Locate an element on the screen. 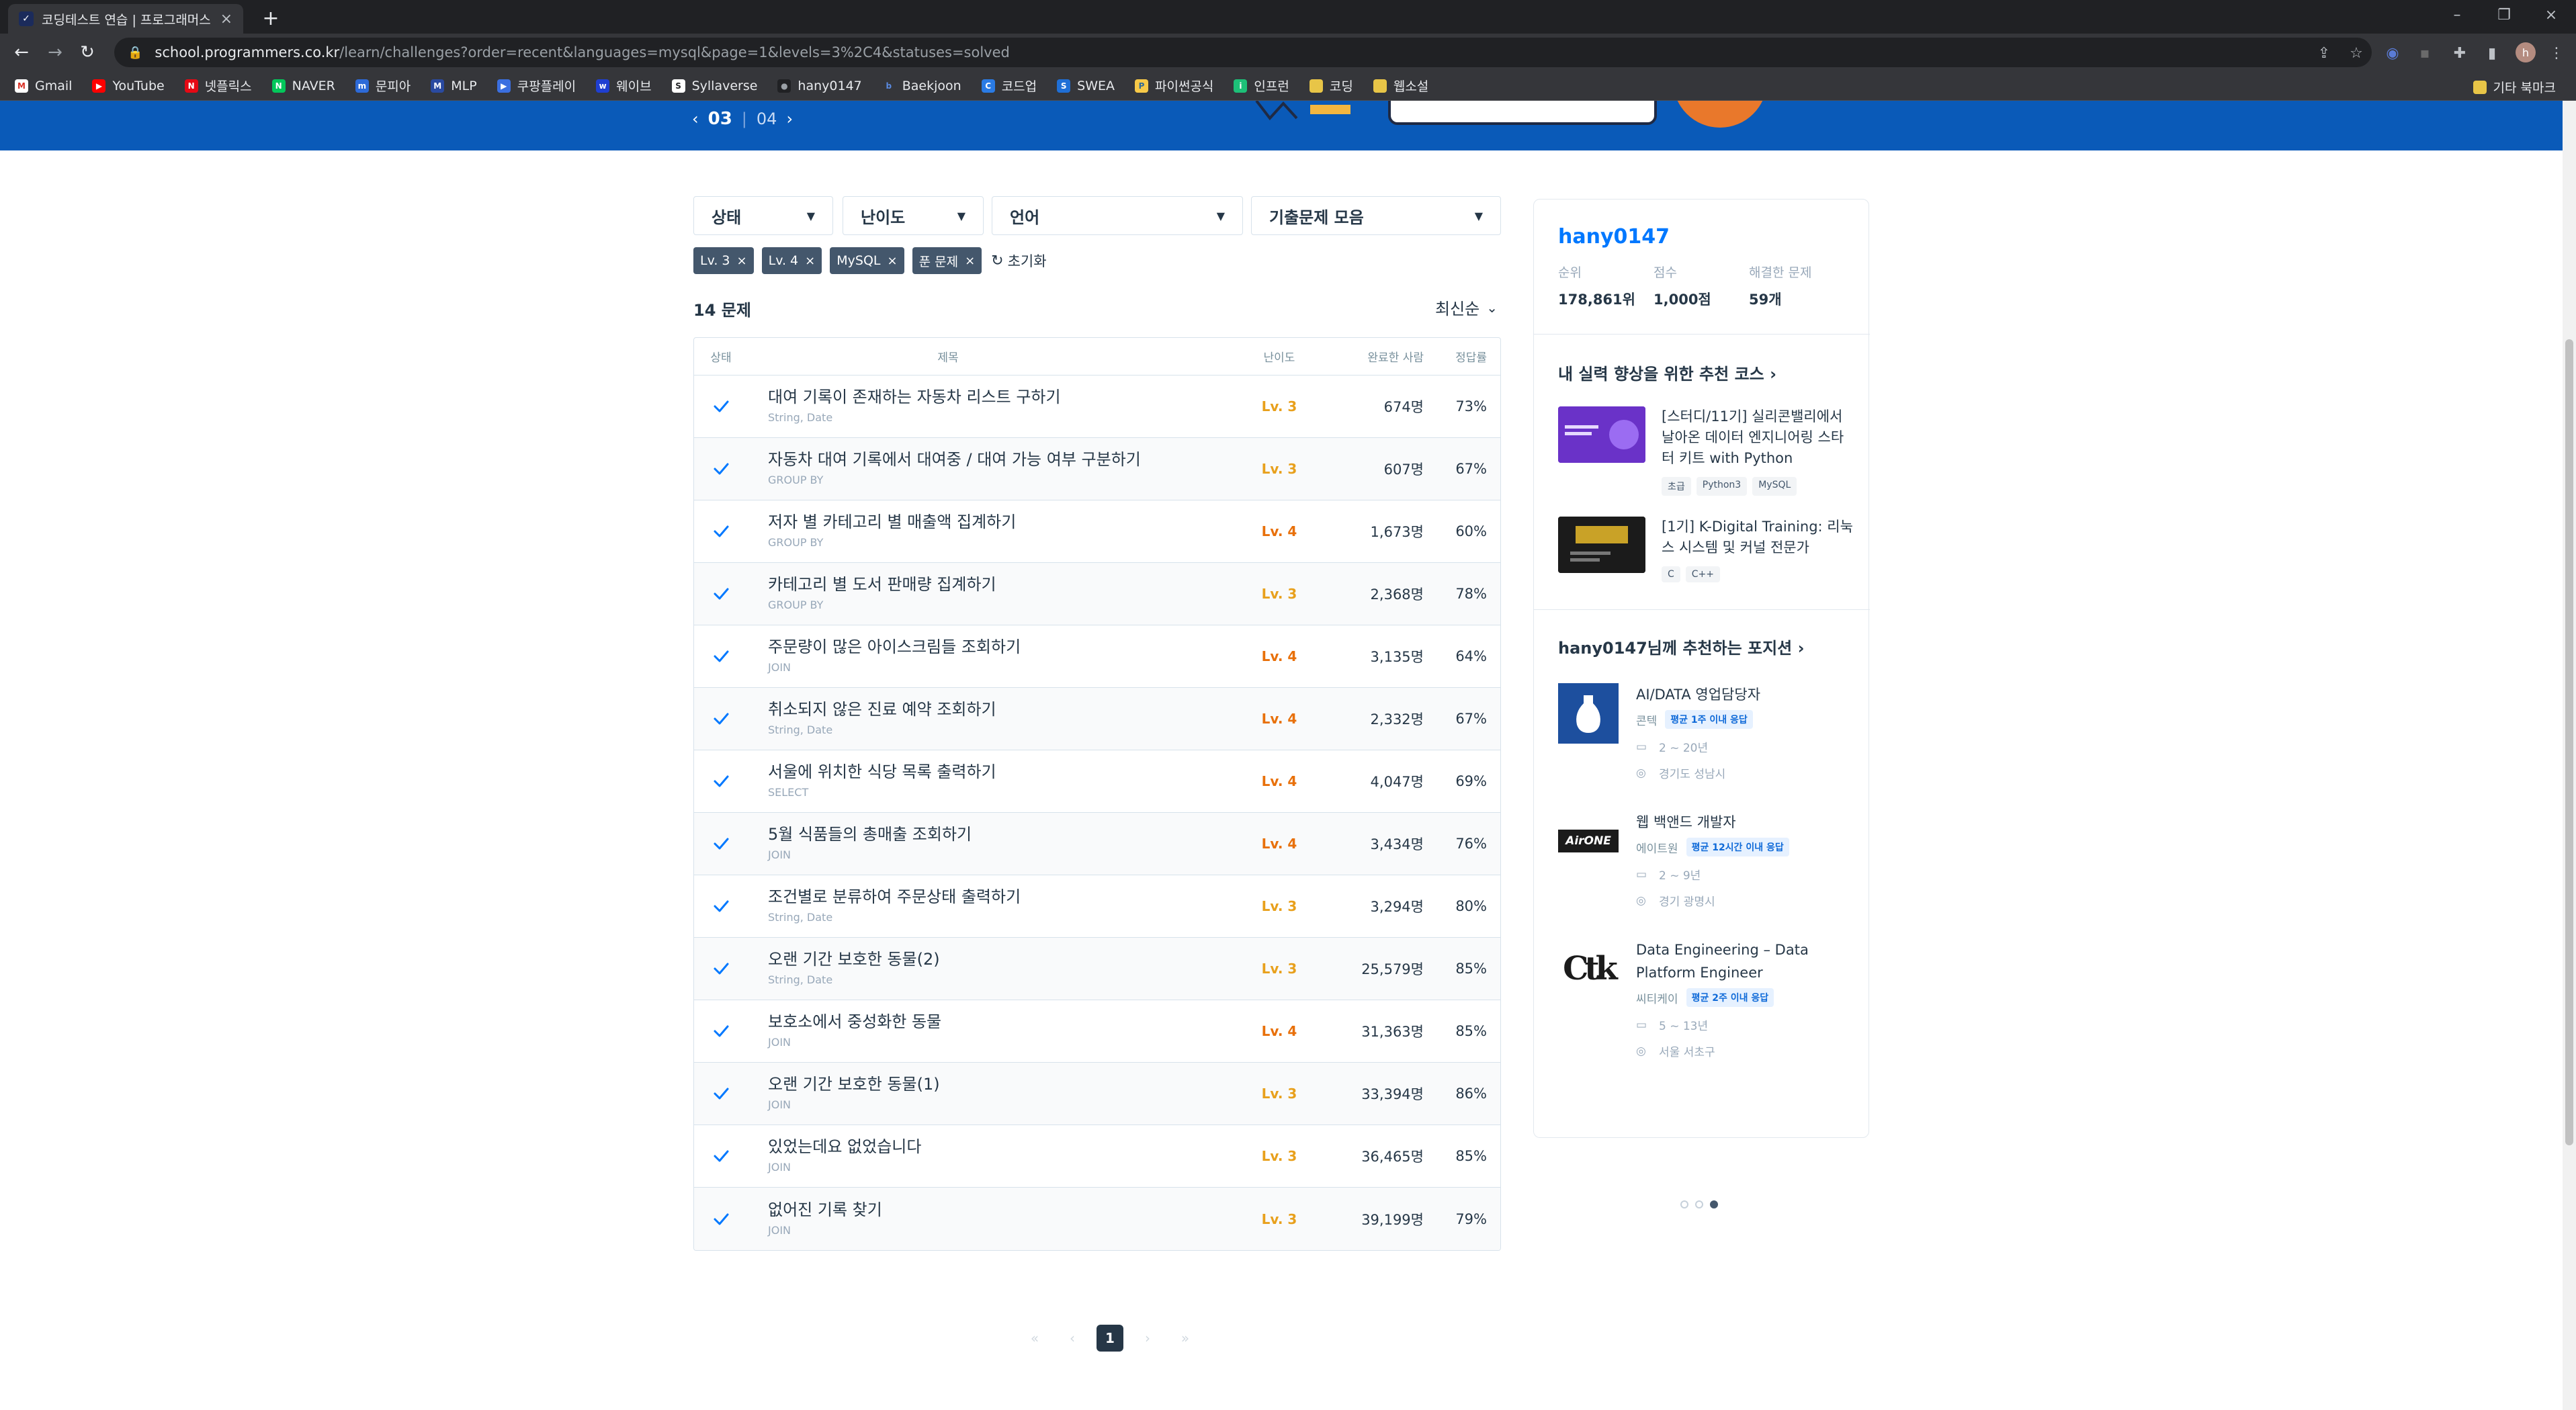 This screenshot has height=1410, width=2576. table-row: 보호소에서 중성화한 동물 JOIN Lv. 4 31,363명 85% is located at coordinates (1097, 1031).